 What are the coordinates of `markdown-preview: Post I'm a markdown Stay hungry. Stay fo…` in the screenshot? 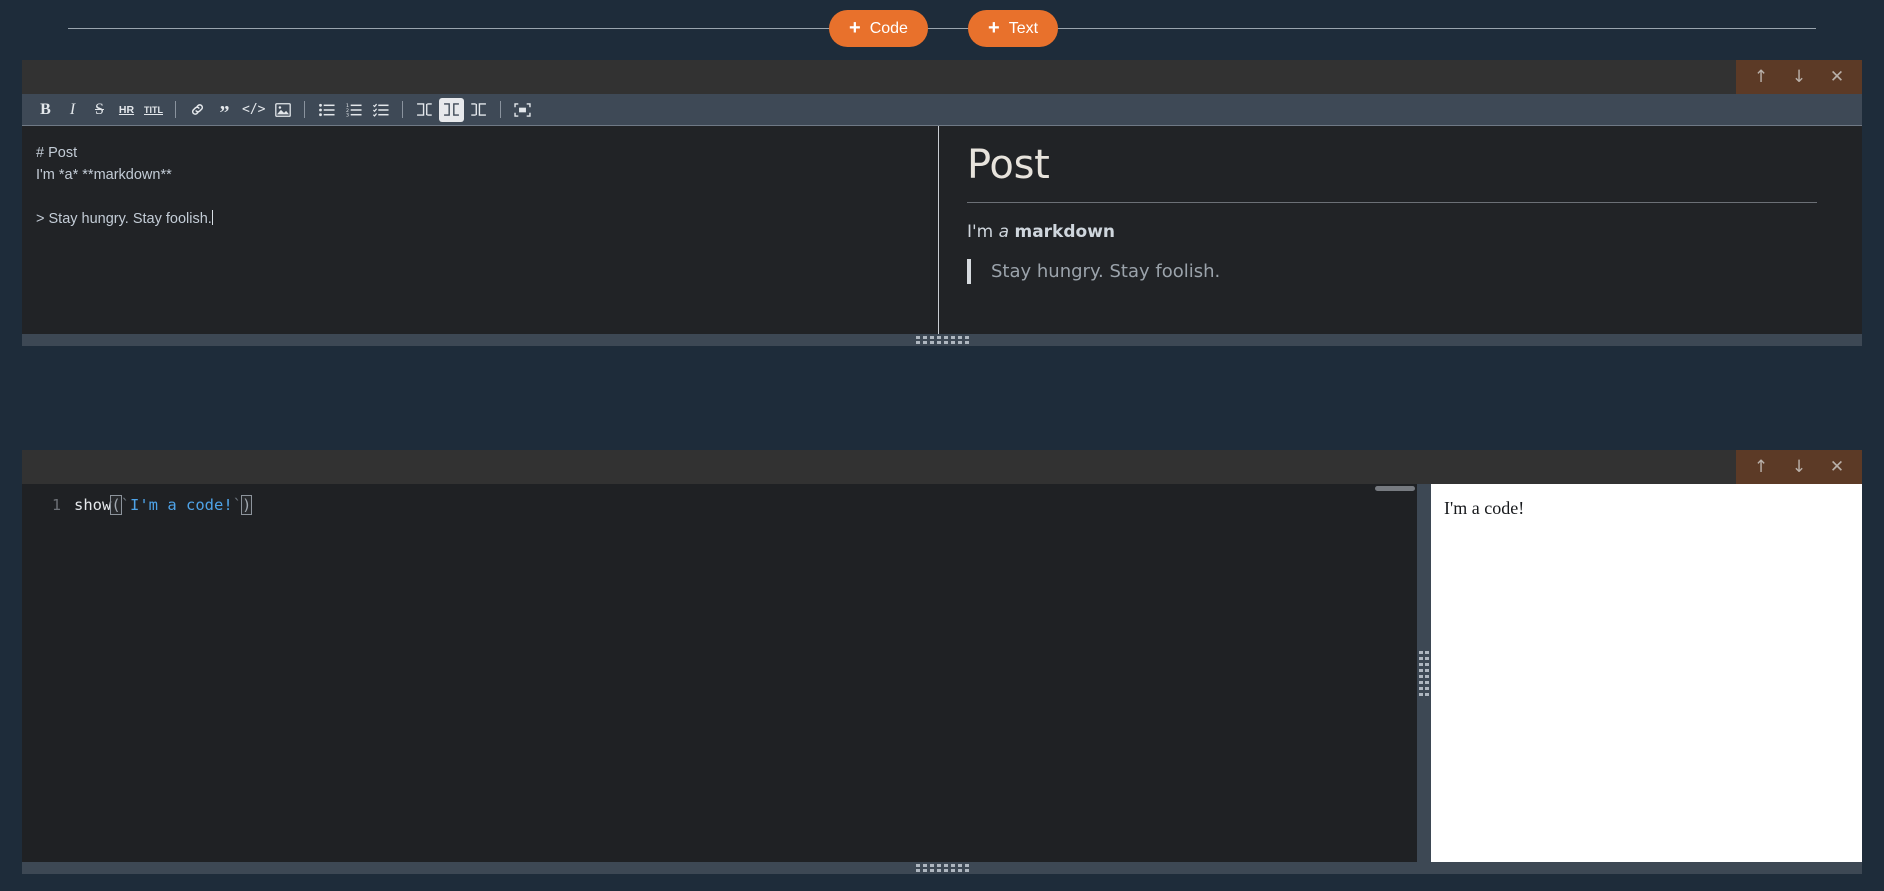 It's located at (1400, 230).